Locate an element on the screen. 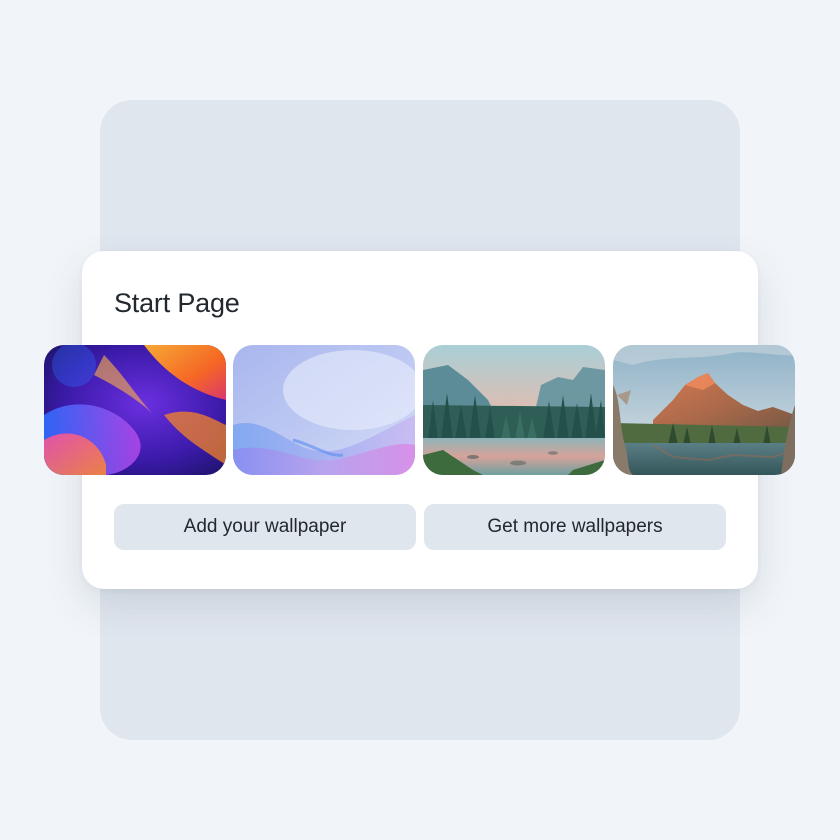 The image size is (840, 840). wallpaper-thumbnail-forest is located at coordinates (514, 410).